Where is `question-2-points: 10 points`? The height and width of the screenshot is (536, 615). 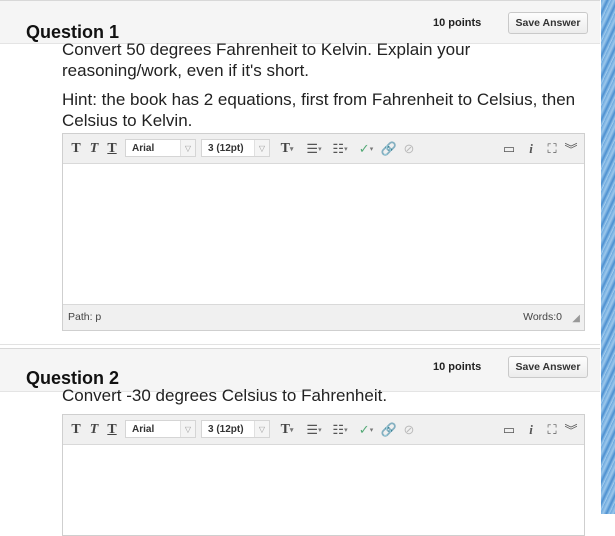
question-2-points: 10 points is located at coordinates (457, 367).